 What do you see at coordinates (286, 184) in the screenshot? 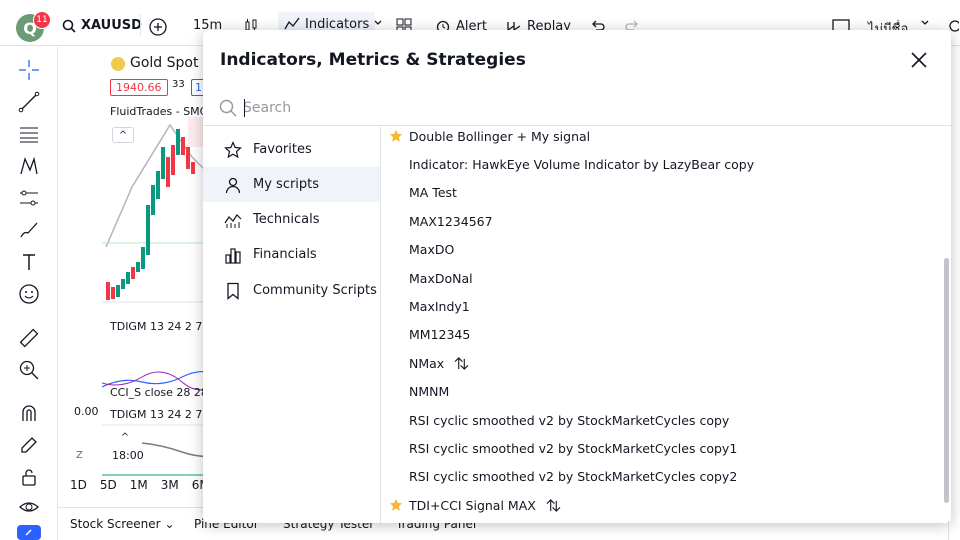
I see `nav-label: My scripts` at bounding box center [286, 184].